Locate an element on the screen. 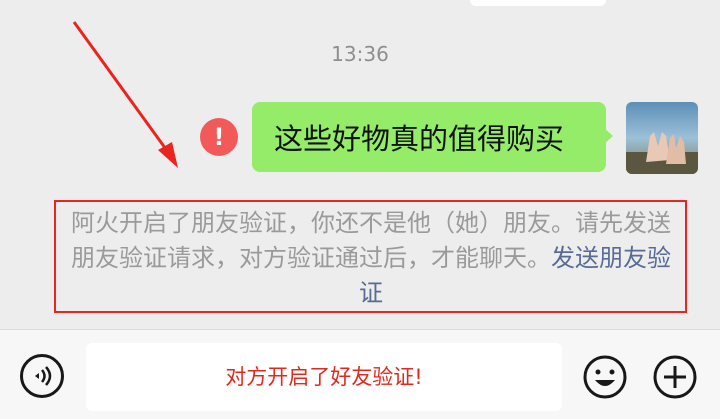 The width and height of the screenshot is (720, 419). send-failed-icon: ! is located at coordinates (219, 137).